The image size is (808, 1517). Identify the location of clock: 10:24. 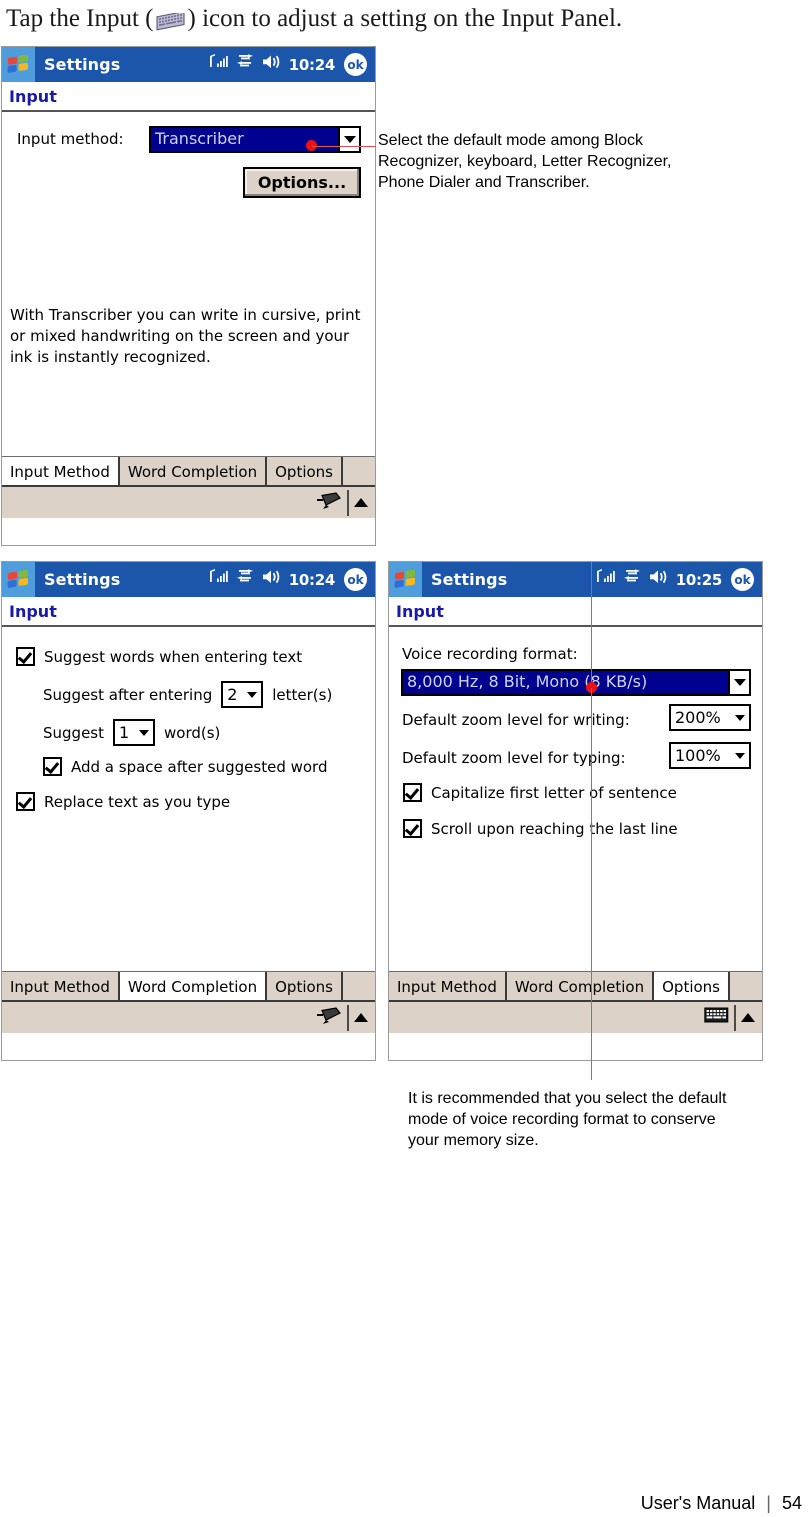
(312, 64).